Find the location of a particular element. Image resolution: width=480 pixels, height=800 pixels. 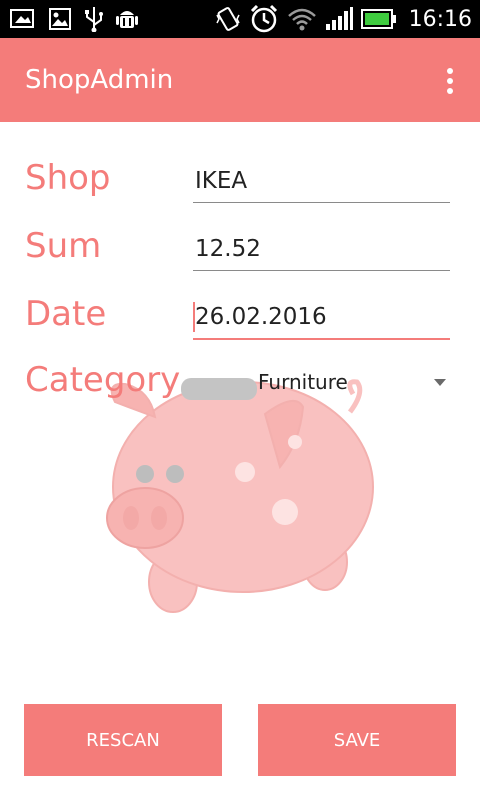

category-label: Category is located at coordinates (103, 380).